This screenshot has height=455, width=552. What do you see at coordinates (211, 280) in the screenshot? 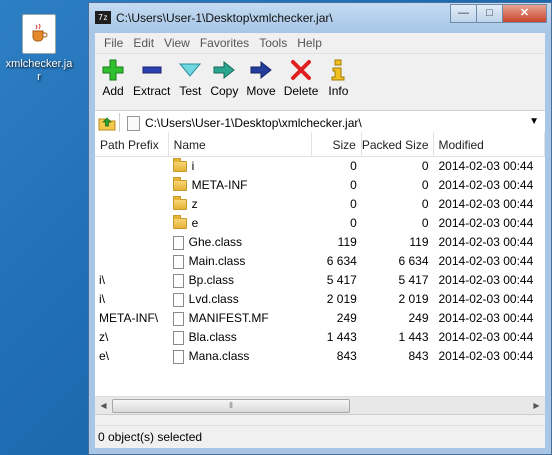
I see `row-name: Bp.class` at bounding box center [211, 280].